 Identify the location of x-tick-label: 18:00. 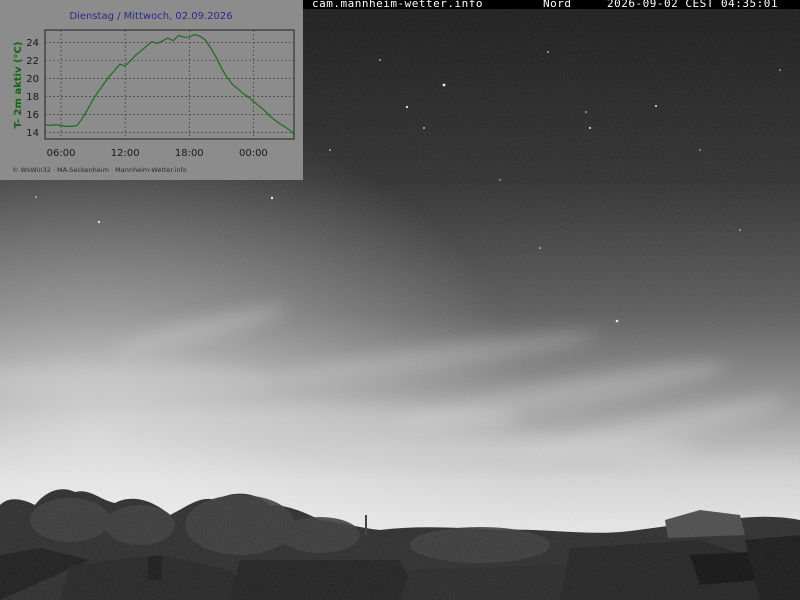
(189, 153).